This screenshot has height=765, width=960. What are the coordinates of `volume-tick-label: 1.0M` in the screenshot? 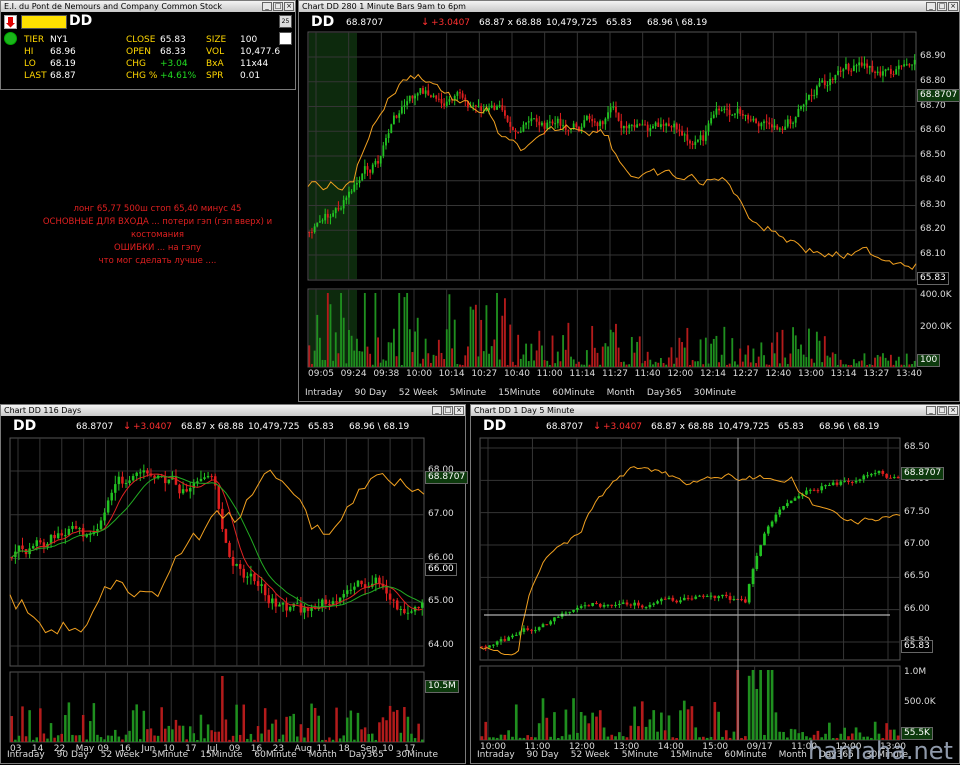 It's located at (915, 672).